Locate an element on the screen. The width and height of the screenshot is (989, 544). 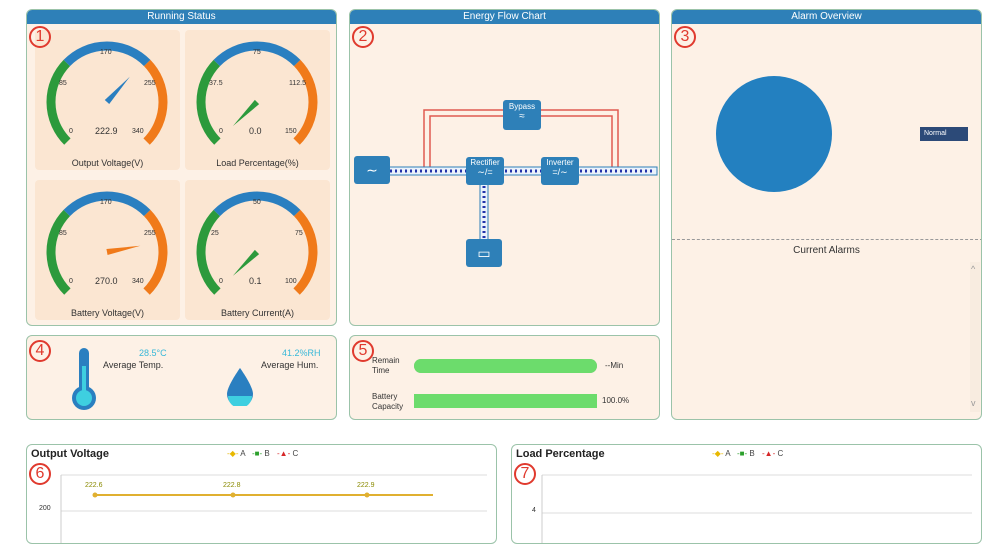
inverter-icon: =/∼ is located at coordinates (560, 172).